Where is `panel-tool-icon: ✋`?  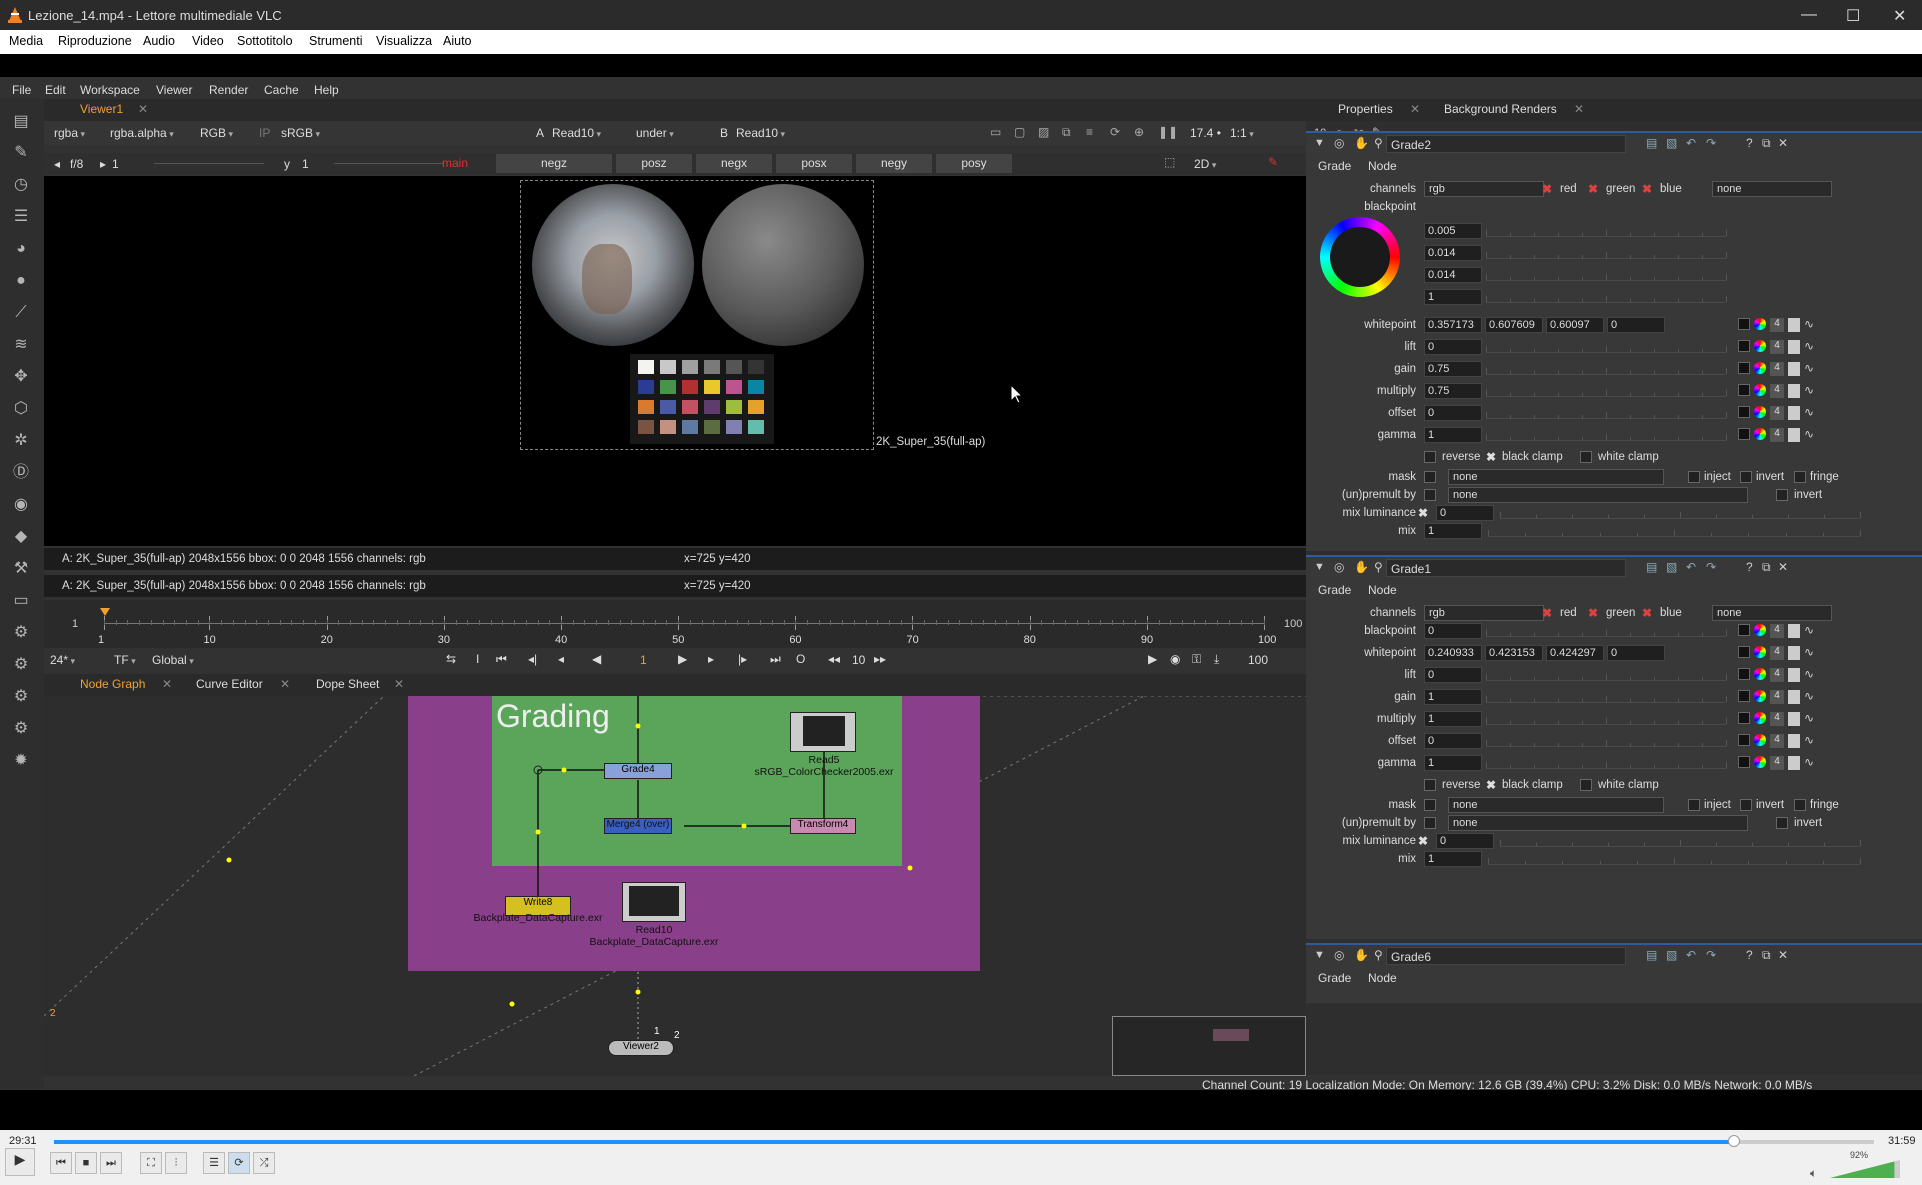 panel-tool-icon: ✋ is located at coordinates (1361, 955).